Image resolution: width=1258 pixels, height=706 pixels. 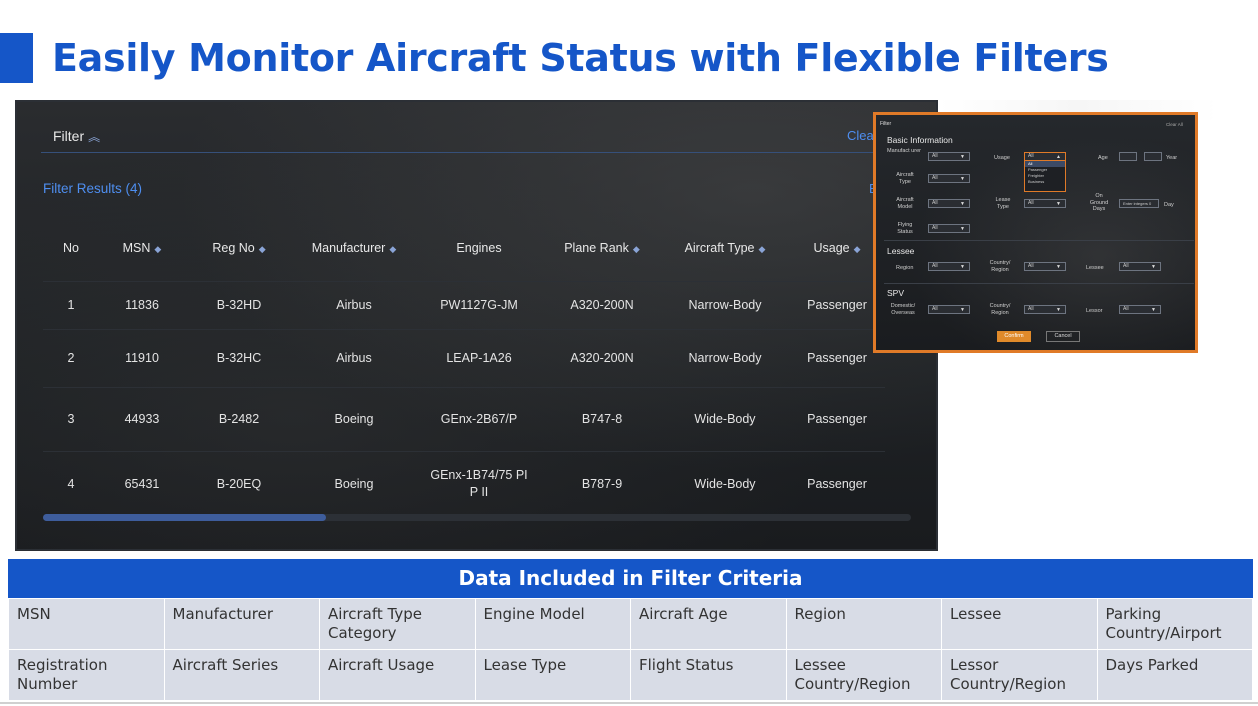 What do you see at coordinates (949, 156) in the screenshot?
I see `manufacturer-select: All ▼` at bounding box center [949, 156].